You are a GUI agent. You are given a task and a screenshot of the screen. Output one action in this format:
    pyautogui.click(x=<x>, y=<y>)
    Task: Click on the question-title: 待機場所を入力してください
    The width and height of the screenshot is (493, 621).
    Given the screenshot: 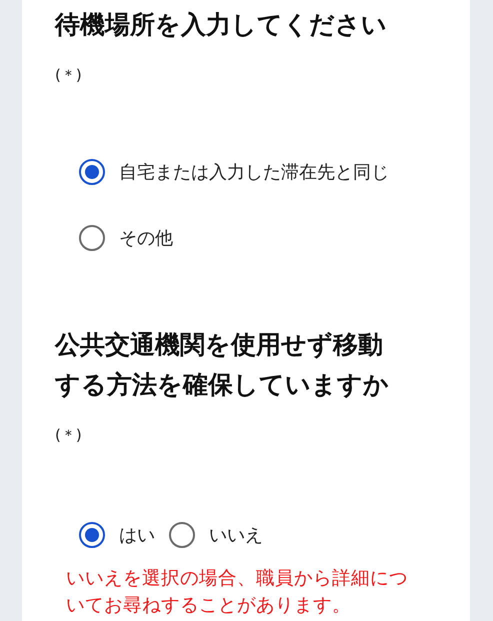 What is the action you would take?
    pyautogui.click(x=221, y=25)
    